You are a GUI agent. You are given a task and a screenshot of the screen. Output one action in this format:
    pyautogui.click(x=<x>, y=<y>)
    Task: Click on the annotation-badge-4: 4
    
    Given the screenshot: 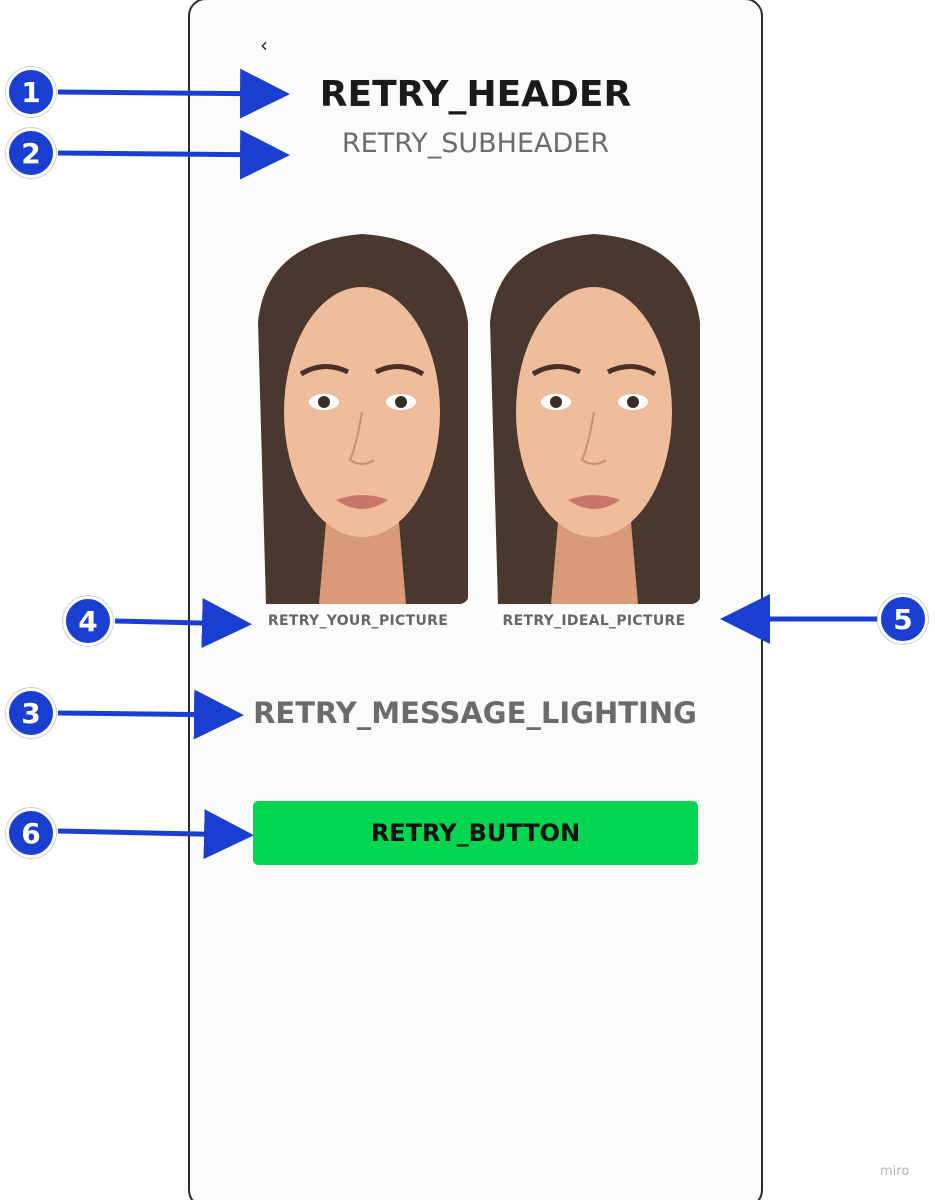 What is the action you would take?
    pyautogui.click(x=88, y=621)
    